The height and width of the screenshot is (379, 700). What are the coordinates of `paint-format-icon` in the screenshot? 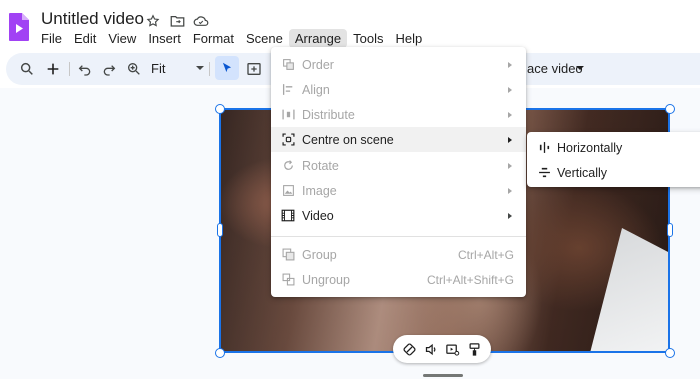 It's located at (474, 349).